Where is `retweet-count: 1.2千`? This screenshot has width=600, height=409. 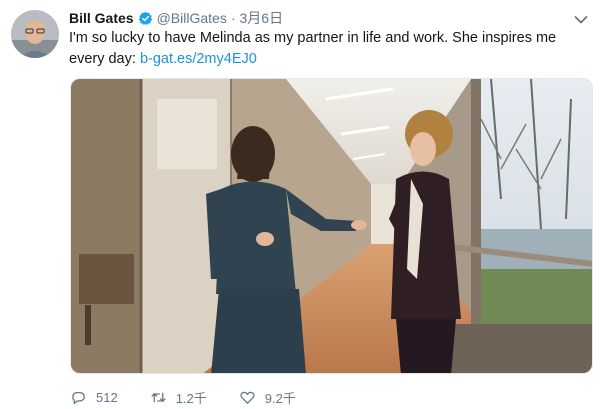 retweet-count: 1.2千 is located at coordinates (191, 398).